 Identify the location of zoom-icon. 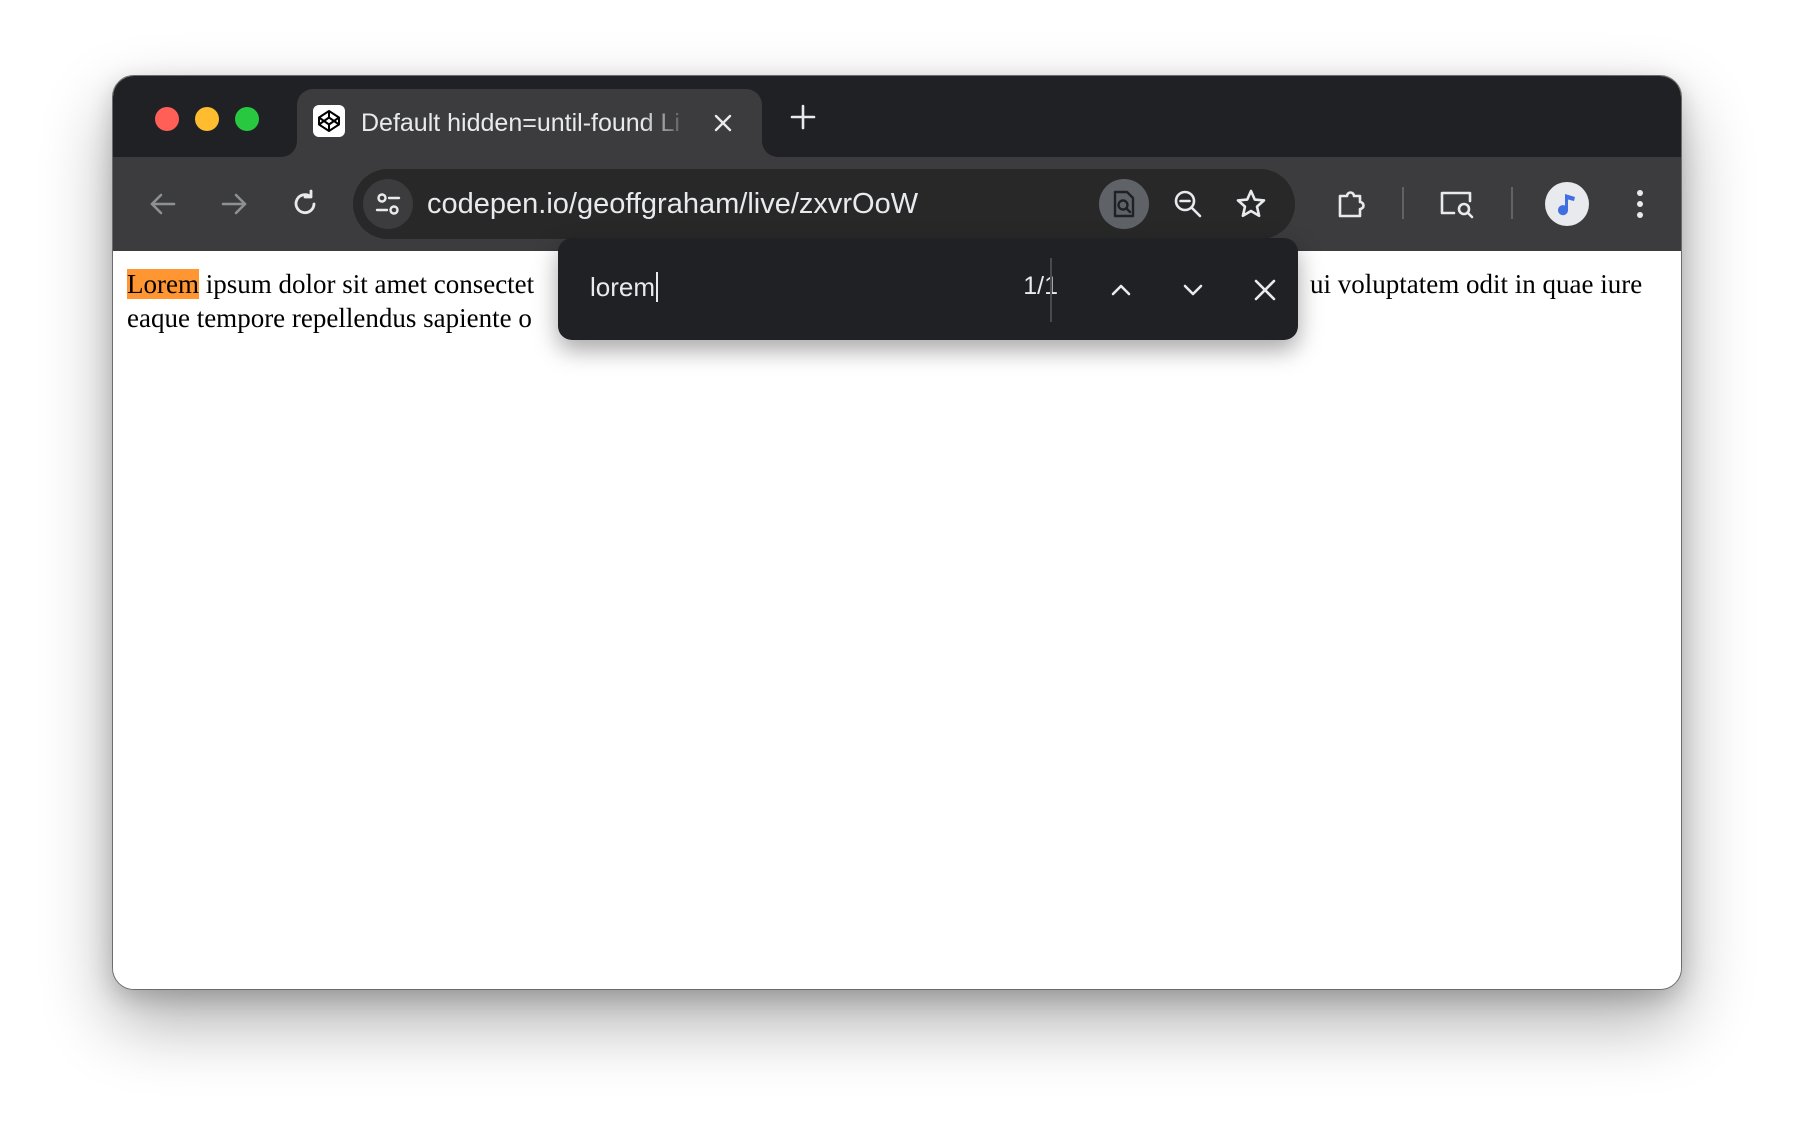
(1188, 204).